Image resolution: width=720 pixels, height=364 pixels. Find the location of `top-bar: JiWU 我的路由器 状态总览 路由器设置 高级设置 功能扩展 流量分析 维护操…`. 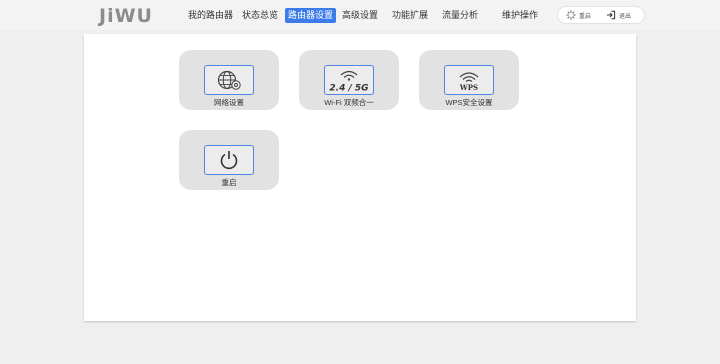

top-bar: JiWU 我的路由器 状态总览 路由器设置 高级设置 功能扩展 流量分析 维护操… is located at coordinates (360, 15).